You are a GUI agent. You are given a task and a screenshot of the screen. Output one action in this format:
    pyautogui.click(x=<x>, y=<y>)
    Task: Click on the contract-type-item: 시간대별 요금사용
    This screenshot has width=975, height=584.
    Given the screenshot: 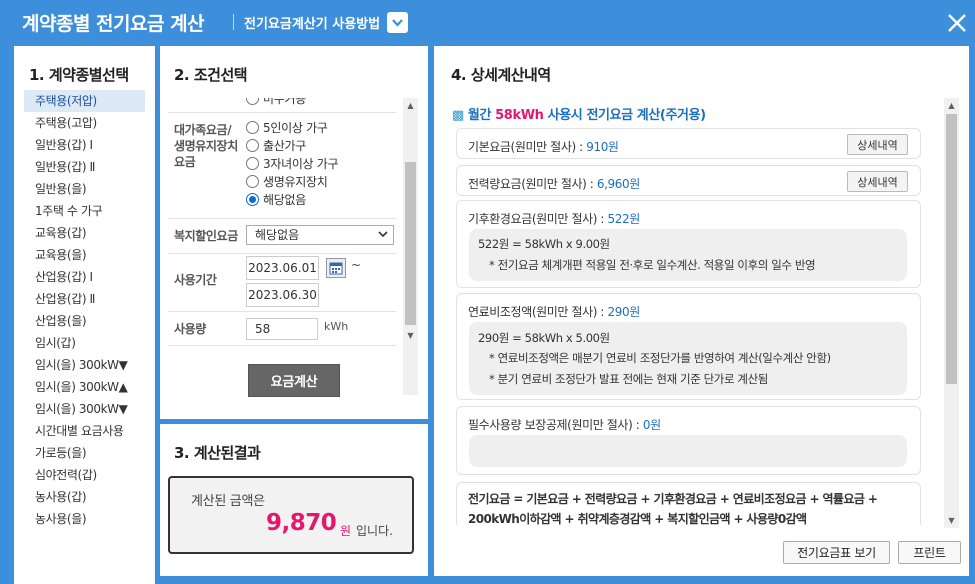 What is the action you would take?
    pyautogui.click(x=84, y=431)
    